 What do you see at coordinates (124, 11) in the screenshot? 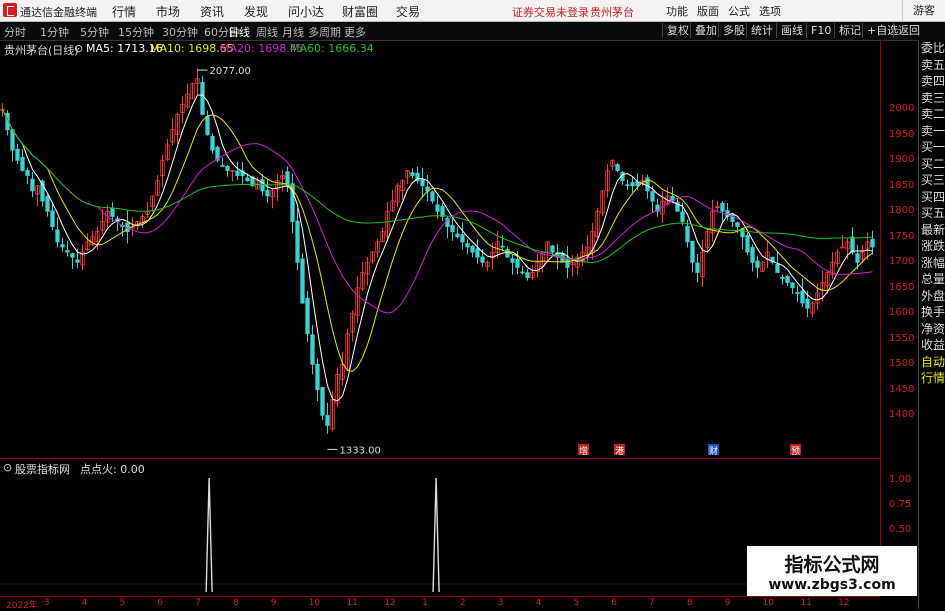
I see `menu-item-quotes: 行情` at bounding box center [124, 11].